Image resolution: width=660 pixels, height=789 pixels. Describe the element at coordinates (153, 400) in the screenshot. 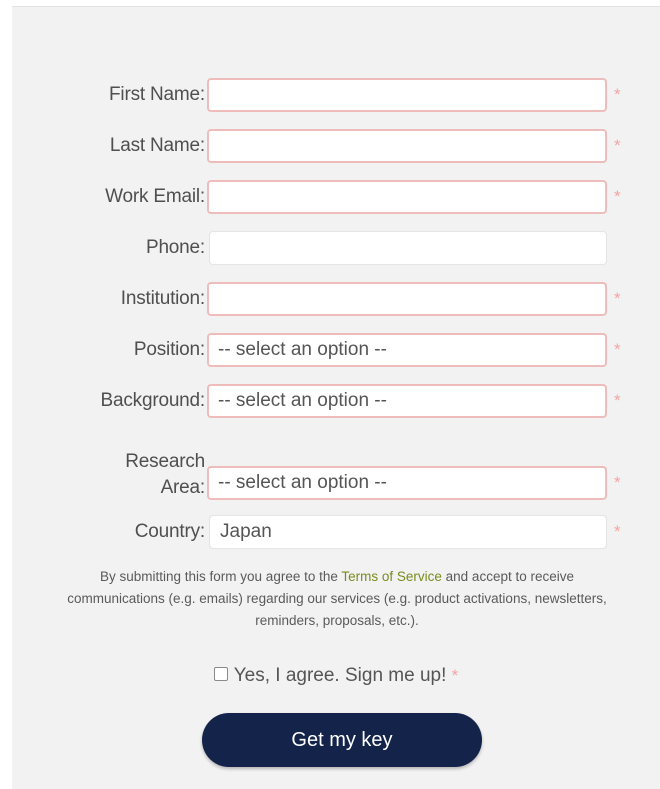

I see `background-label: Background:` at that location.